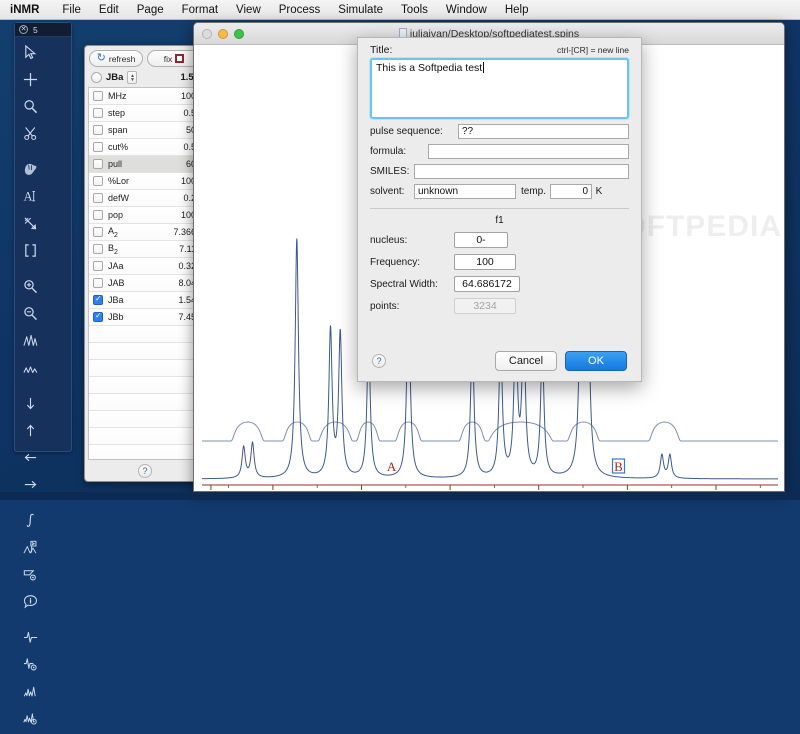 This screenshot has height=734, width=800. Describe the element at coordinates (71, 10) in the screenshot. I see `menu-item-file: File` at that location.